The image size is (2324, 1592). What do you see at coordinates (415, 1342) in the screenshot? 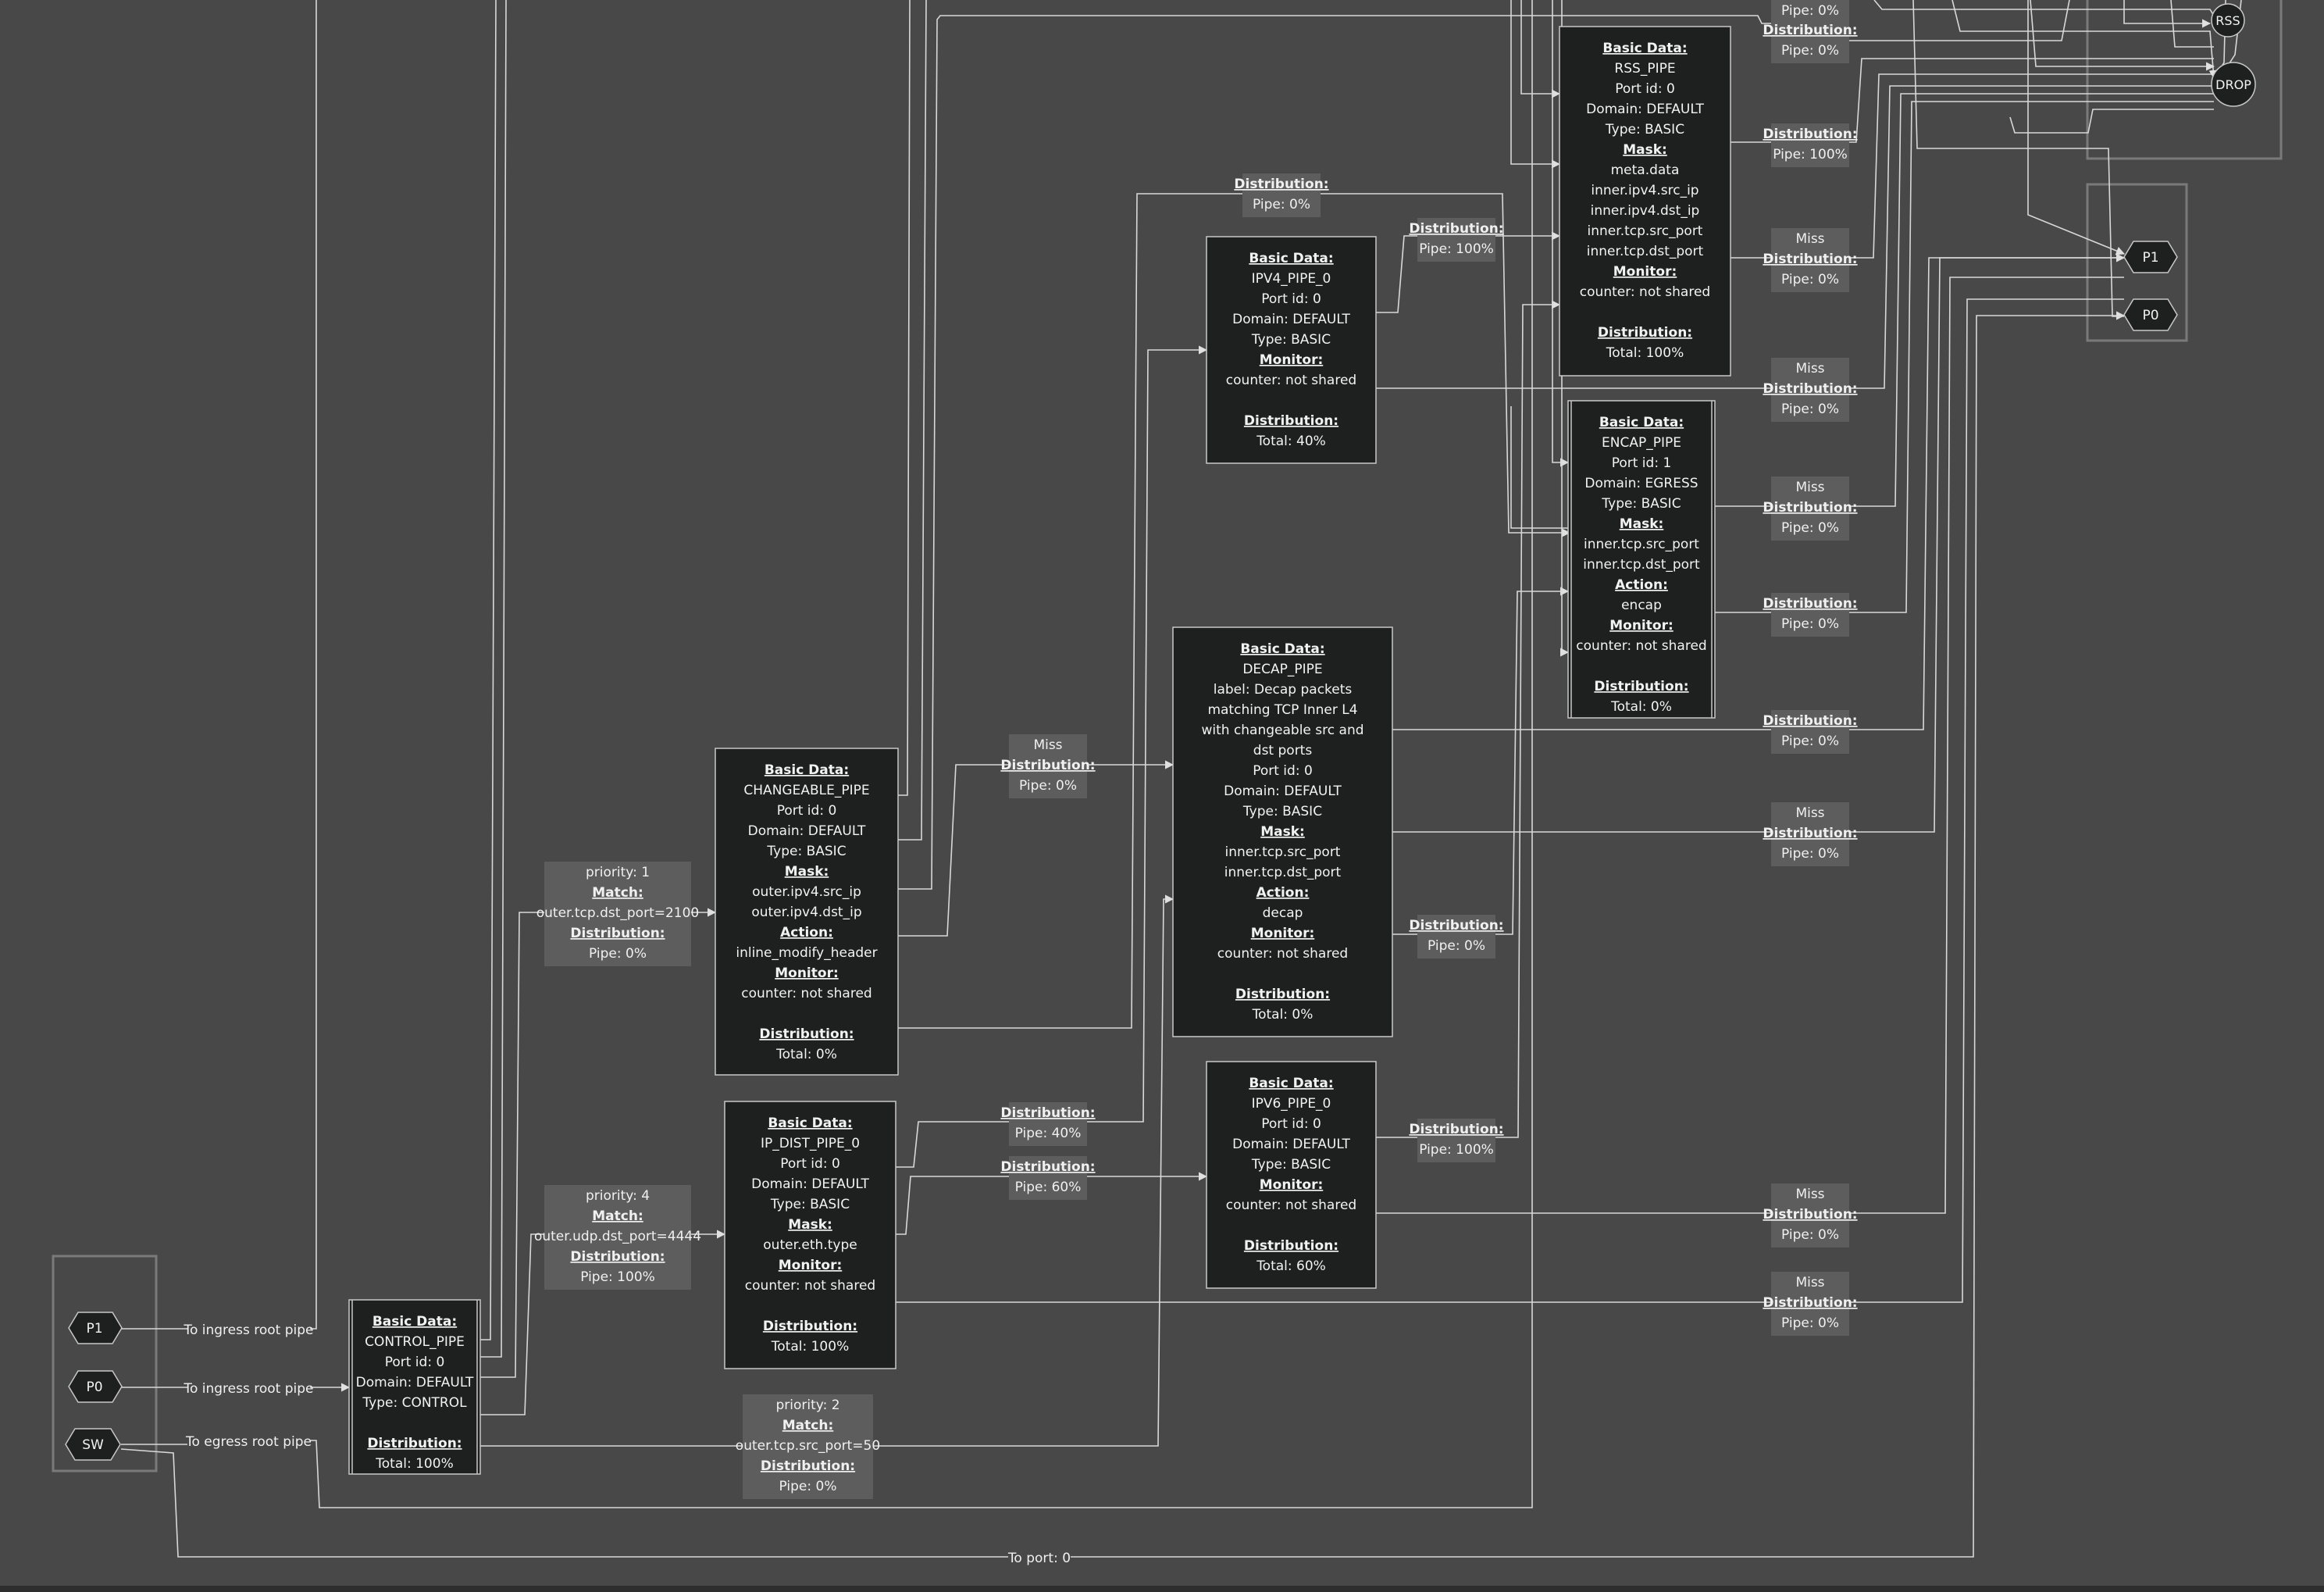
I see `node-line: CONTROL_PIPE` at bounding box center [415, 1342].